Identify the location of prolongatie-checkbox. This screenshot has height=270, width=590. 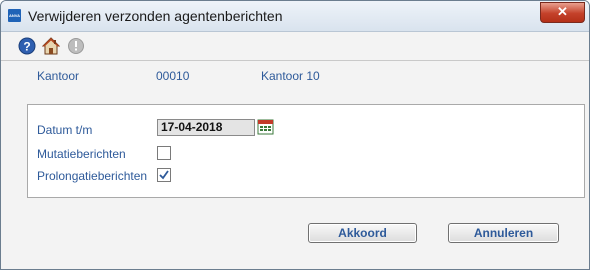
(164, 175).